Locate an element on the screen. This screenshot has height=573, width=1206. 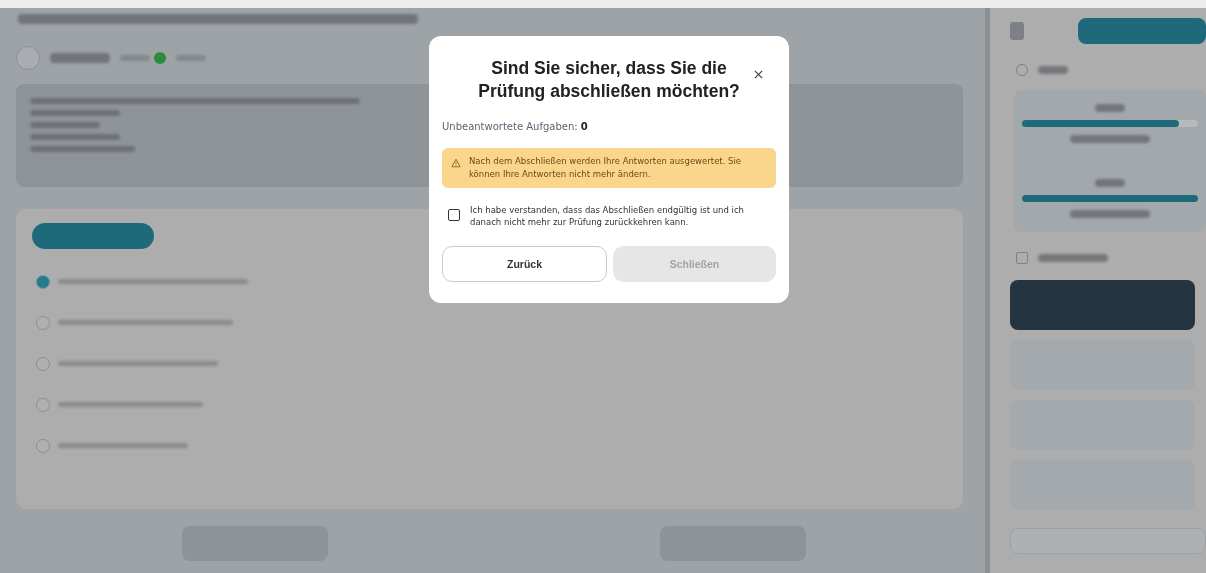
mark-answer-button is located at coordinates (93, 236).